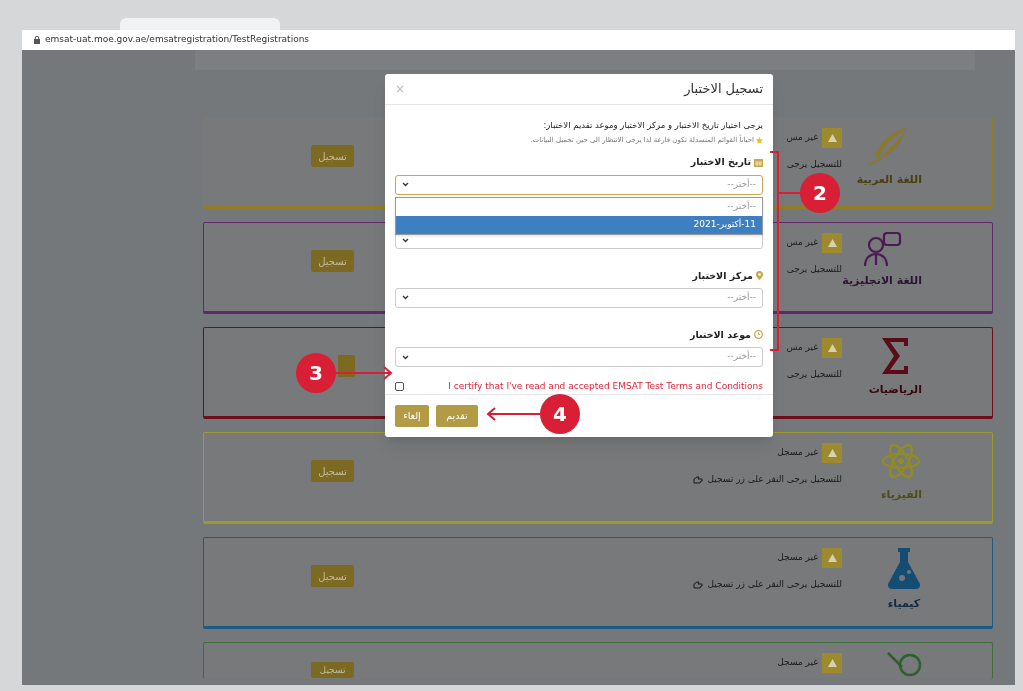 Image resolution: width=1023 pixels, height=691 pixels. Describe the element at coordinates (400, 89) in the screenshot. I see `close-button: ×` at that location.